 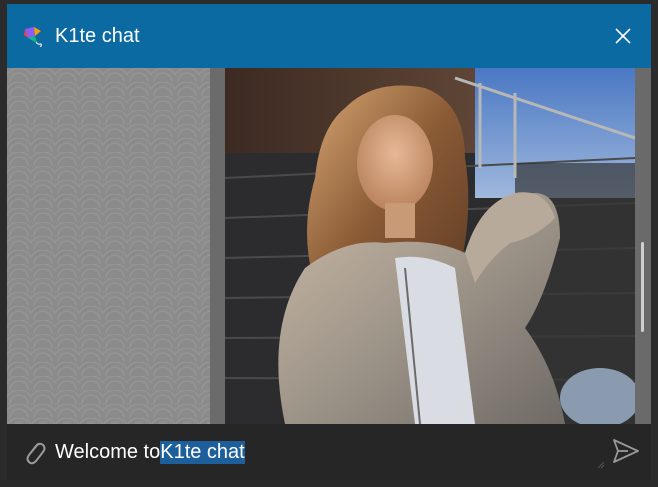 I want to click on kite-icon, so click(x=33, y=36).